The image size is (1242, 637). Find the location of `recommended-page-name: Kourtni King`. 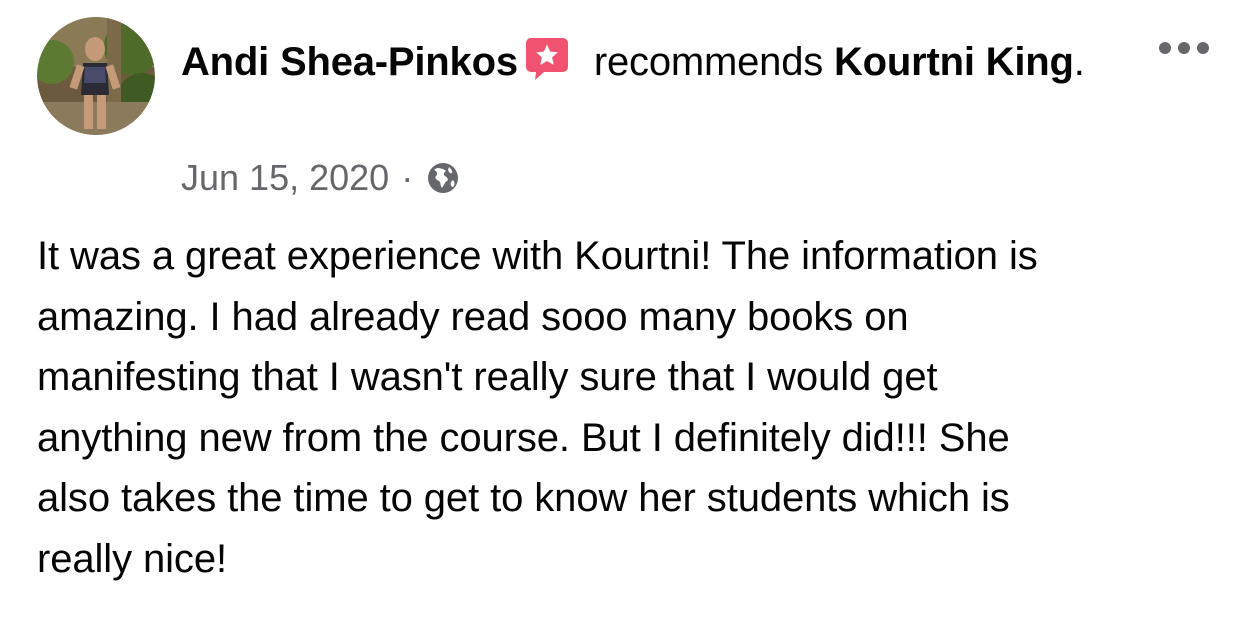

recommended-page-name: Kourtni King is located at coordinates (954, 62).